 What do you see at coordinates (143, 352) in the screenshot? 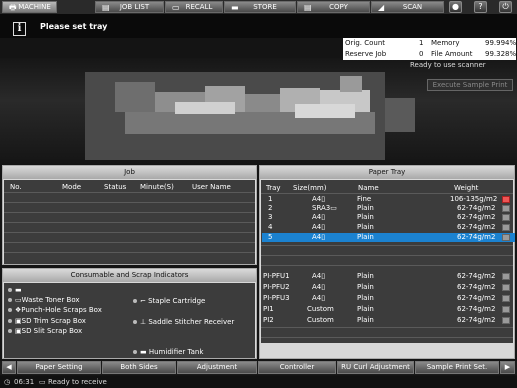
I see `humidifier-icon: ▬` at bounding box center [143, 352].